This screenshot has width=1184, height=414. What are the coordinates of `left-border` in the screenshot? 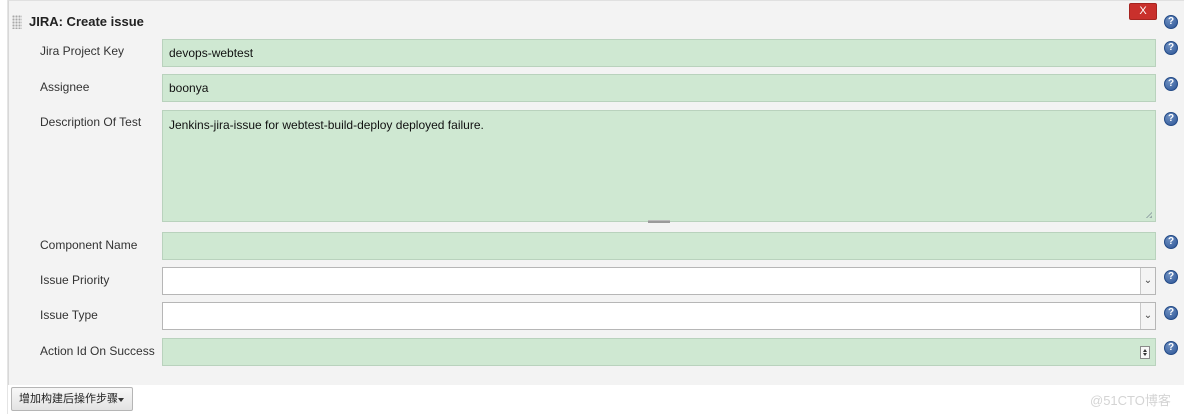 It's located at (4, 207).